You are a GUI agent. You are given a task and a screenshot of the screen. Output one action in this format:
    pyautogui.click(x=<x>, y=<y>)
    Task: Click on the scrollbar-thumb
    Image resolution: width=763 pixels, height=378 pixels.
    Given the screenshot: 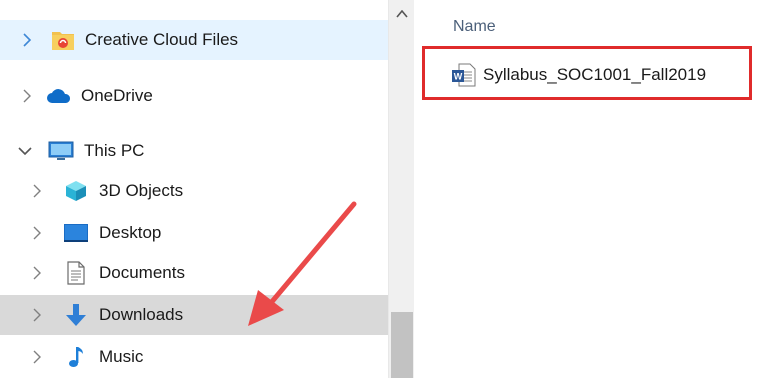 What is the action you would take?
    pyautogui.click(x=402, y=345)
    